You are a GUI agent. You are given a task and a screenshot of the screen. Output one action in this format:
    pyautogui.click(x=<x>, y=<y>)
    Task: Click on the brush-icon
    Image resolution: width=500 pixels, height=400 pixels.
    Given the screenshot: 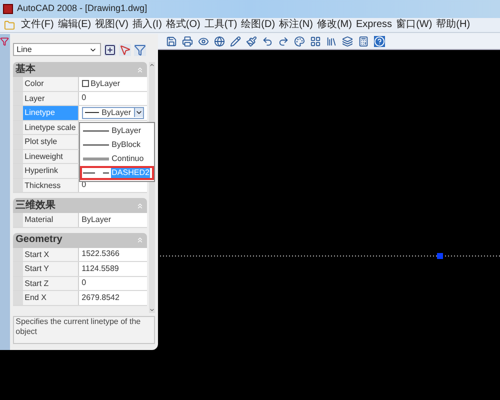 What is the action you would take?
    pyautogui.click(x=251, y=41)
    